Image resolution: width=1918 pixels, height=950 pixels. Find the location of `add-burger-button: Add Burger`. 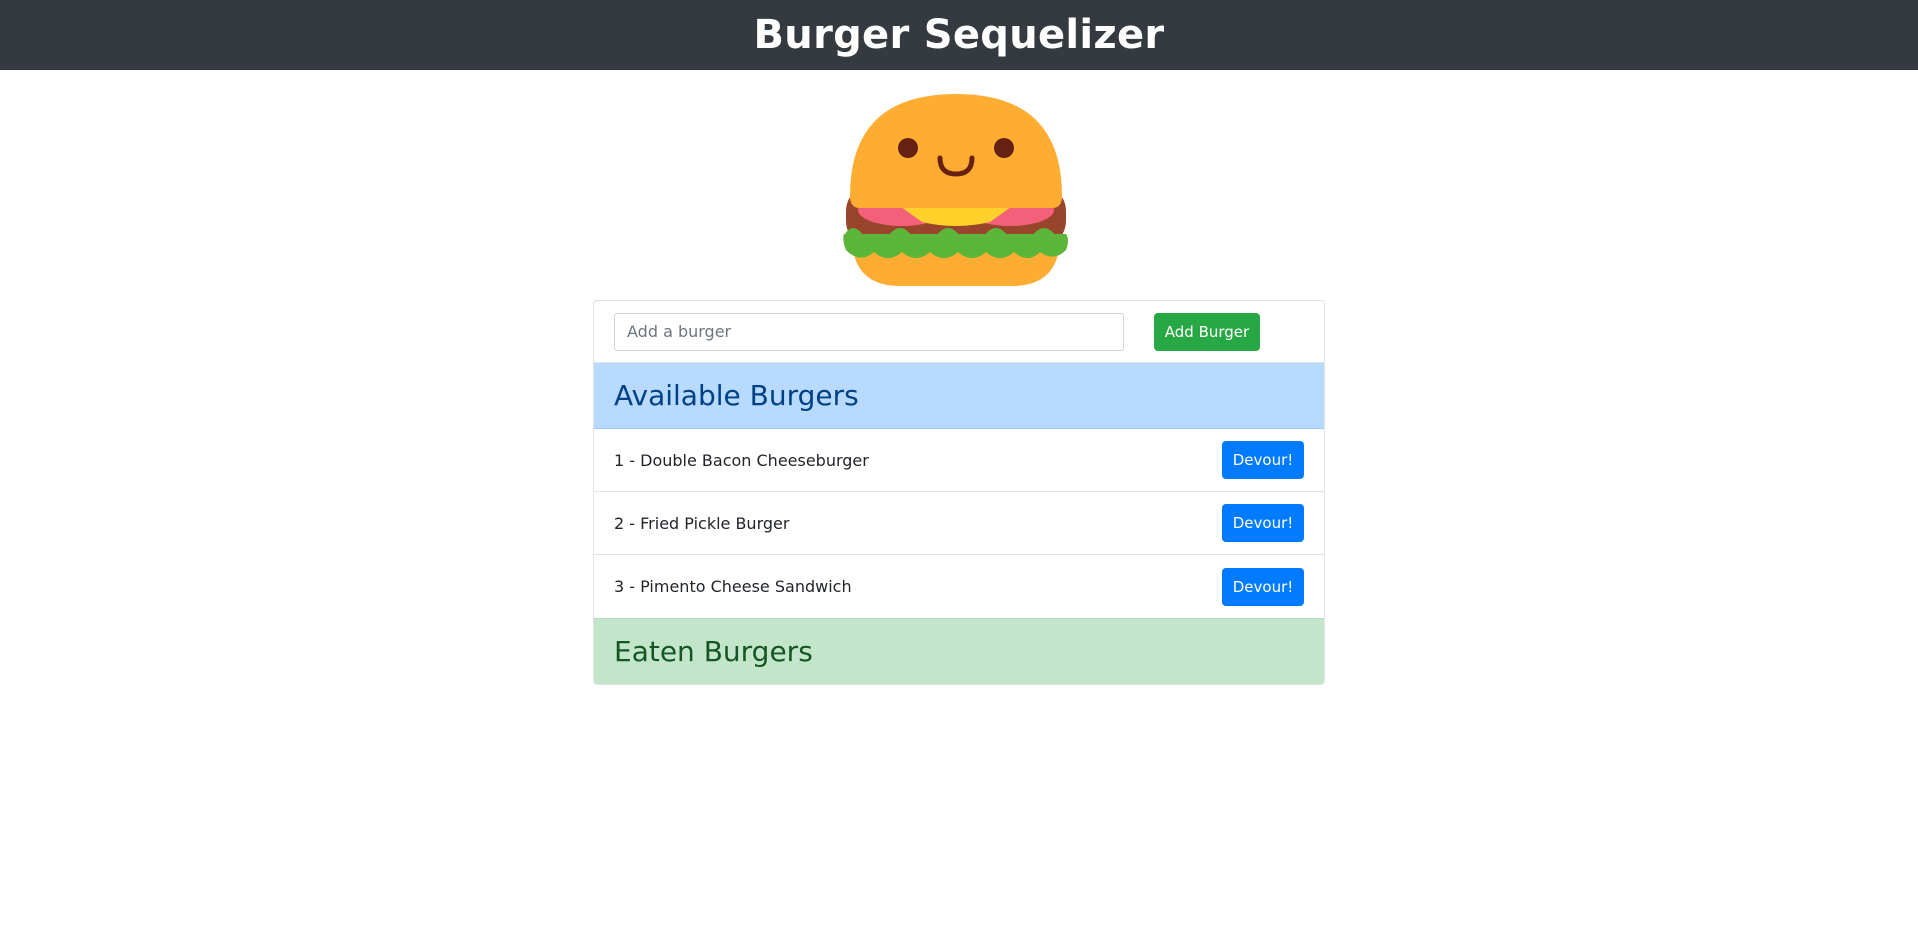

add-burger-button: Add Burger is located at coordinates (1207, 331).